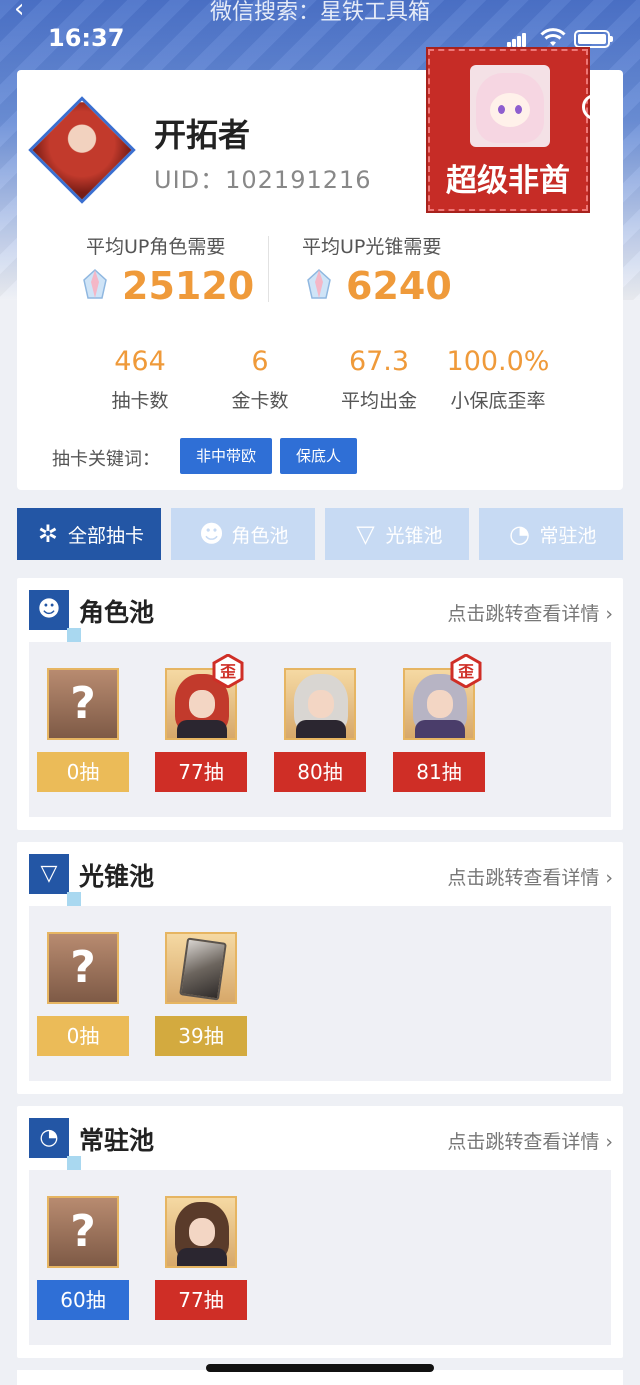 This screenshot has width=640, height=1385. I want to click on badge-character-image, so click(510, 106).